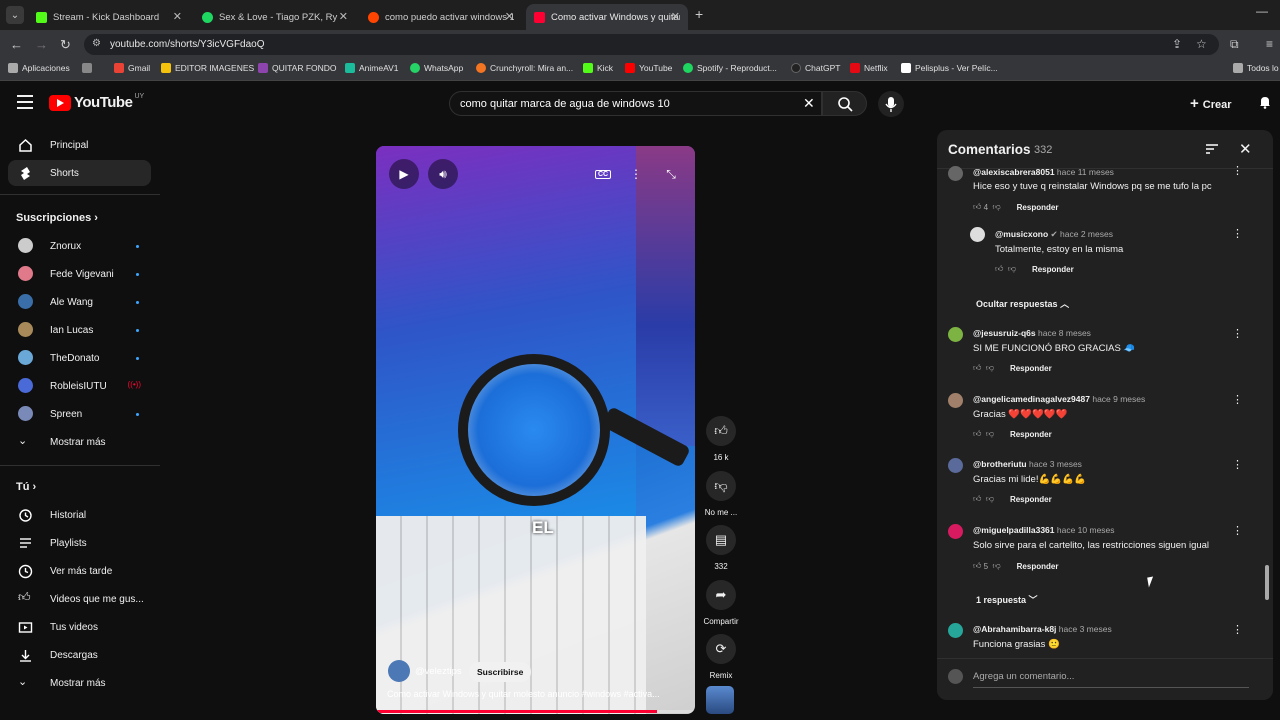 The width and height of the screenshot is (1280, 720). I want to click on new-tab-button: +, so click(699, 14).